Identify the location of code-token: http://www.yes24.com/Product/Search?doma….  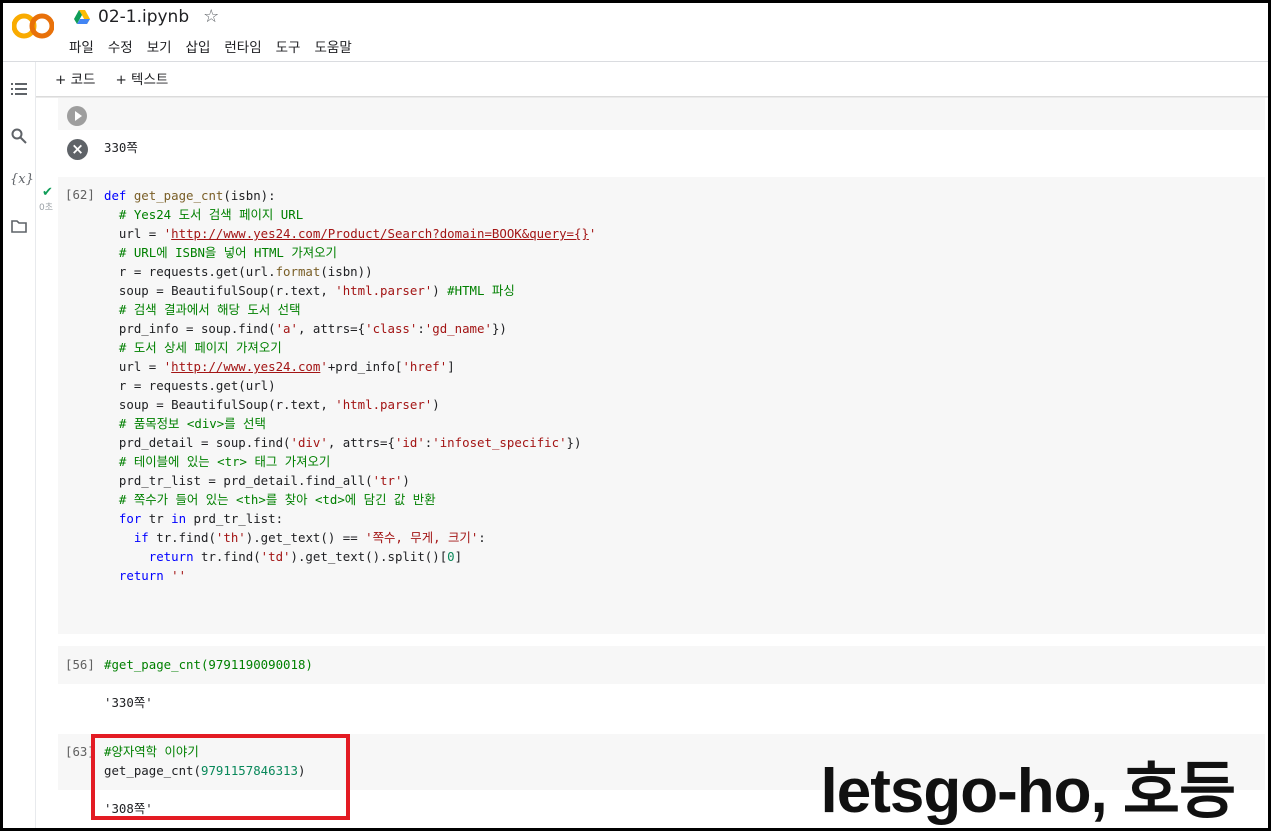
(380, 233).